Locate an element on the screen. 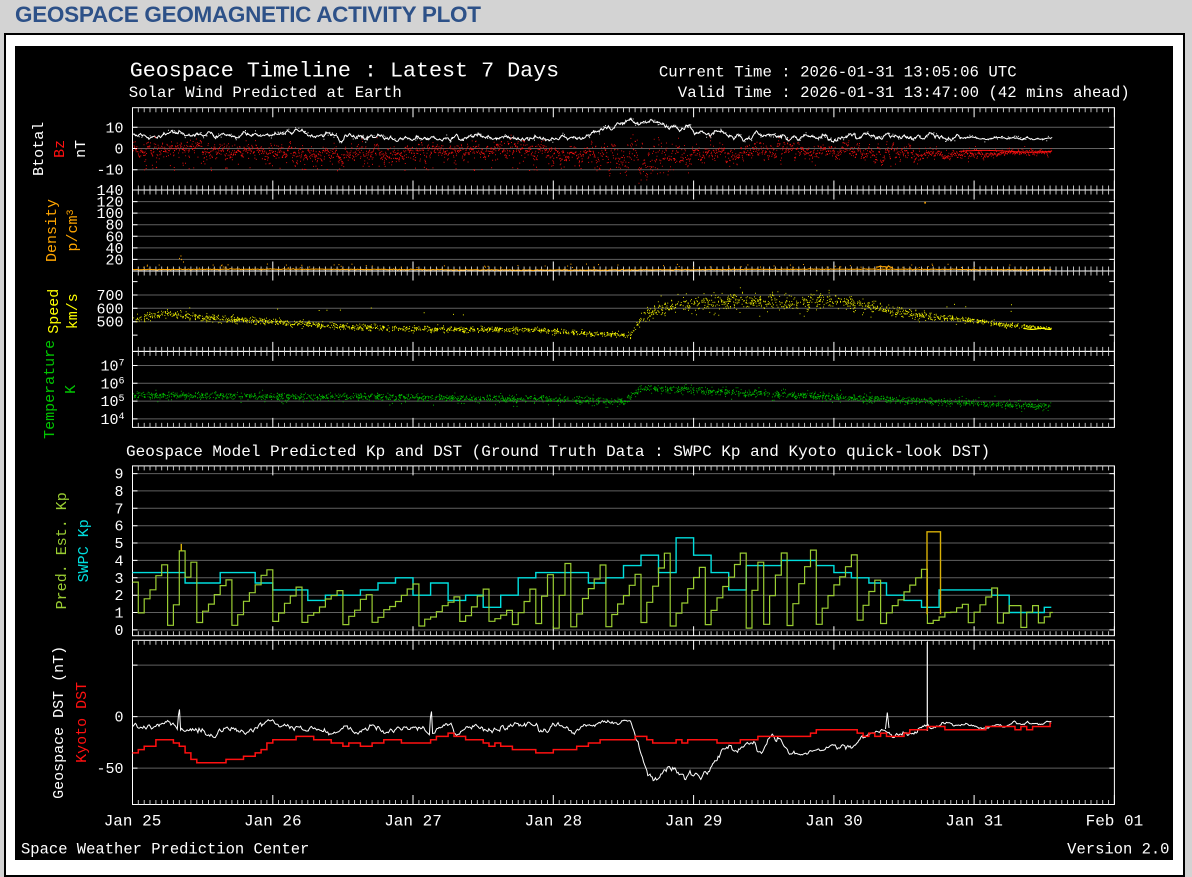  svg-text: Jan 27 is located at coordinates (413, 822).